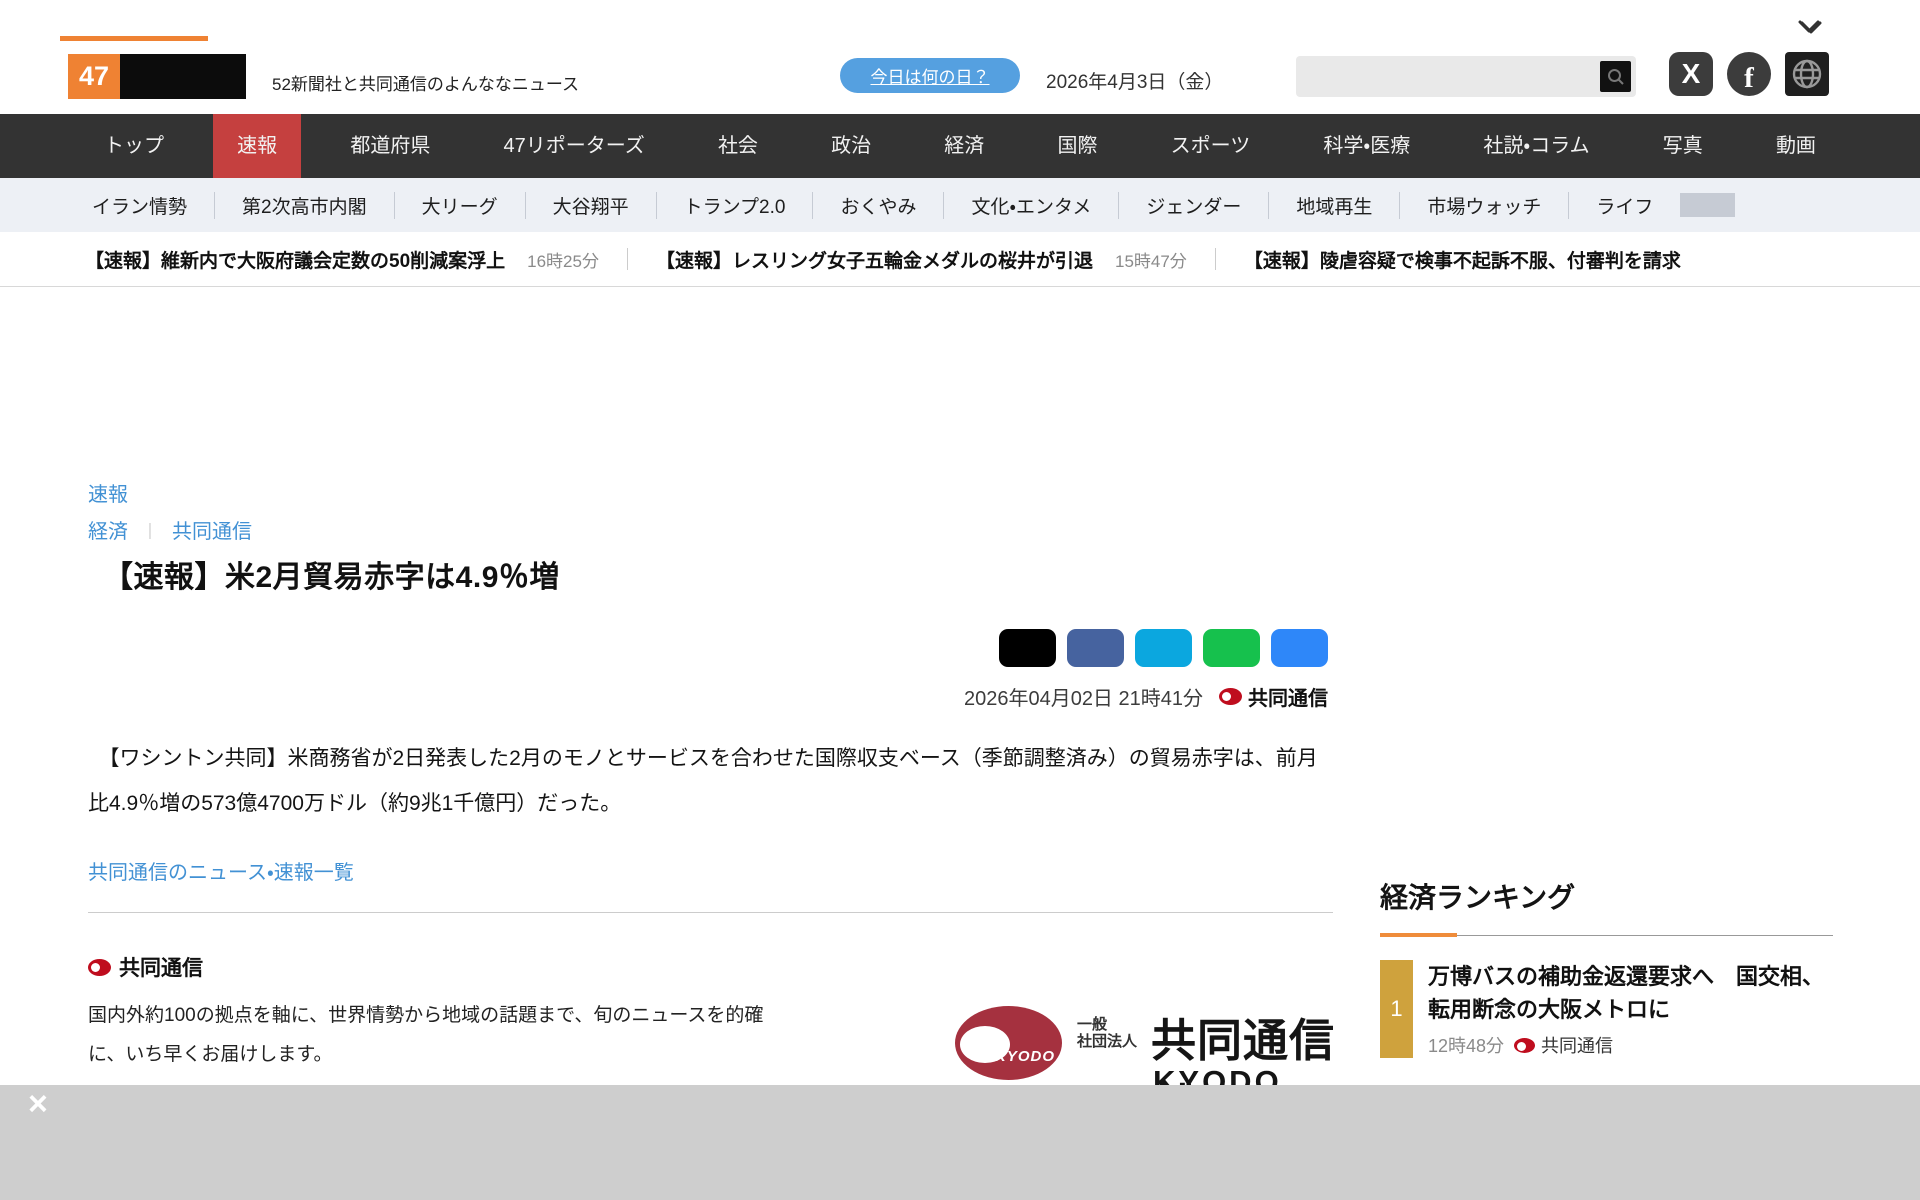 This screenshot has height=1200, width=1920. What do you see at coordinates (426, 84) in the screenshot?
I see `site-tagline: 52新聞社と共同通信のよんななニュース` at bounding box center [426, 84].